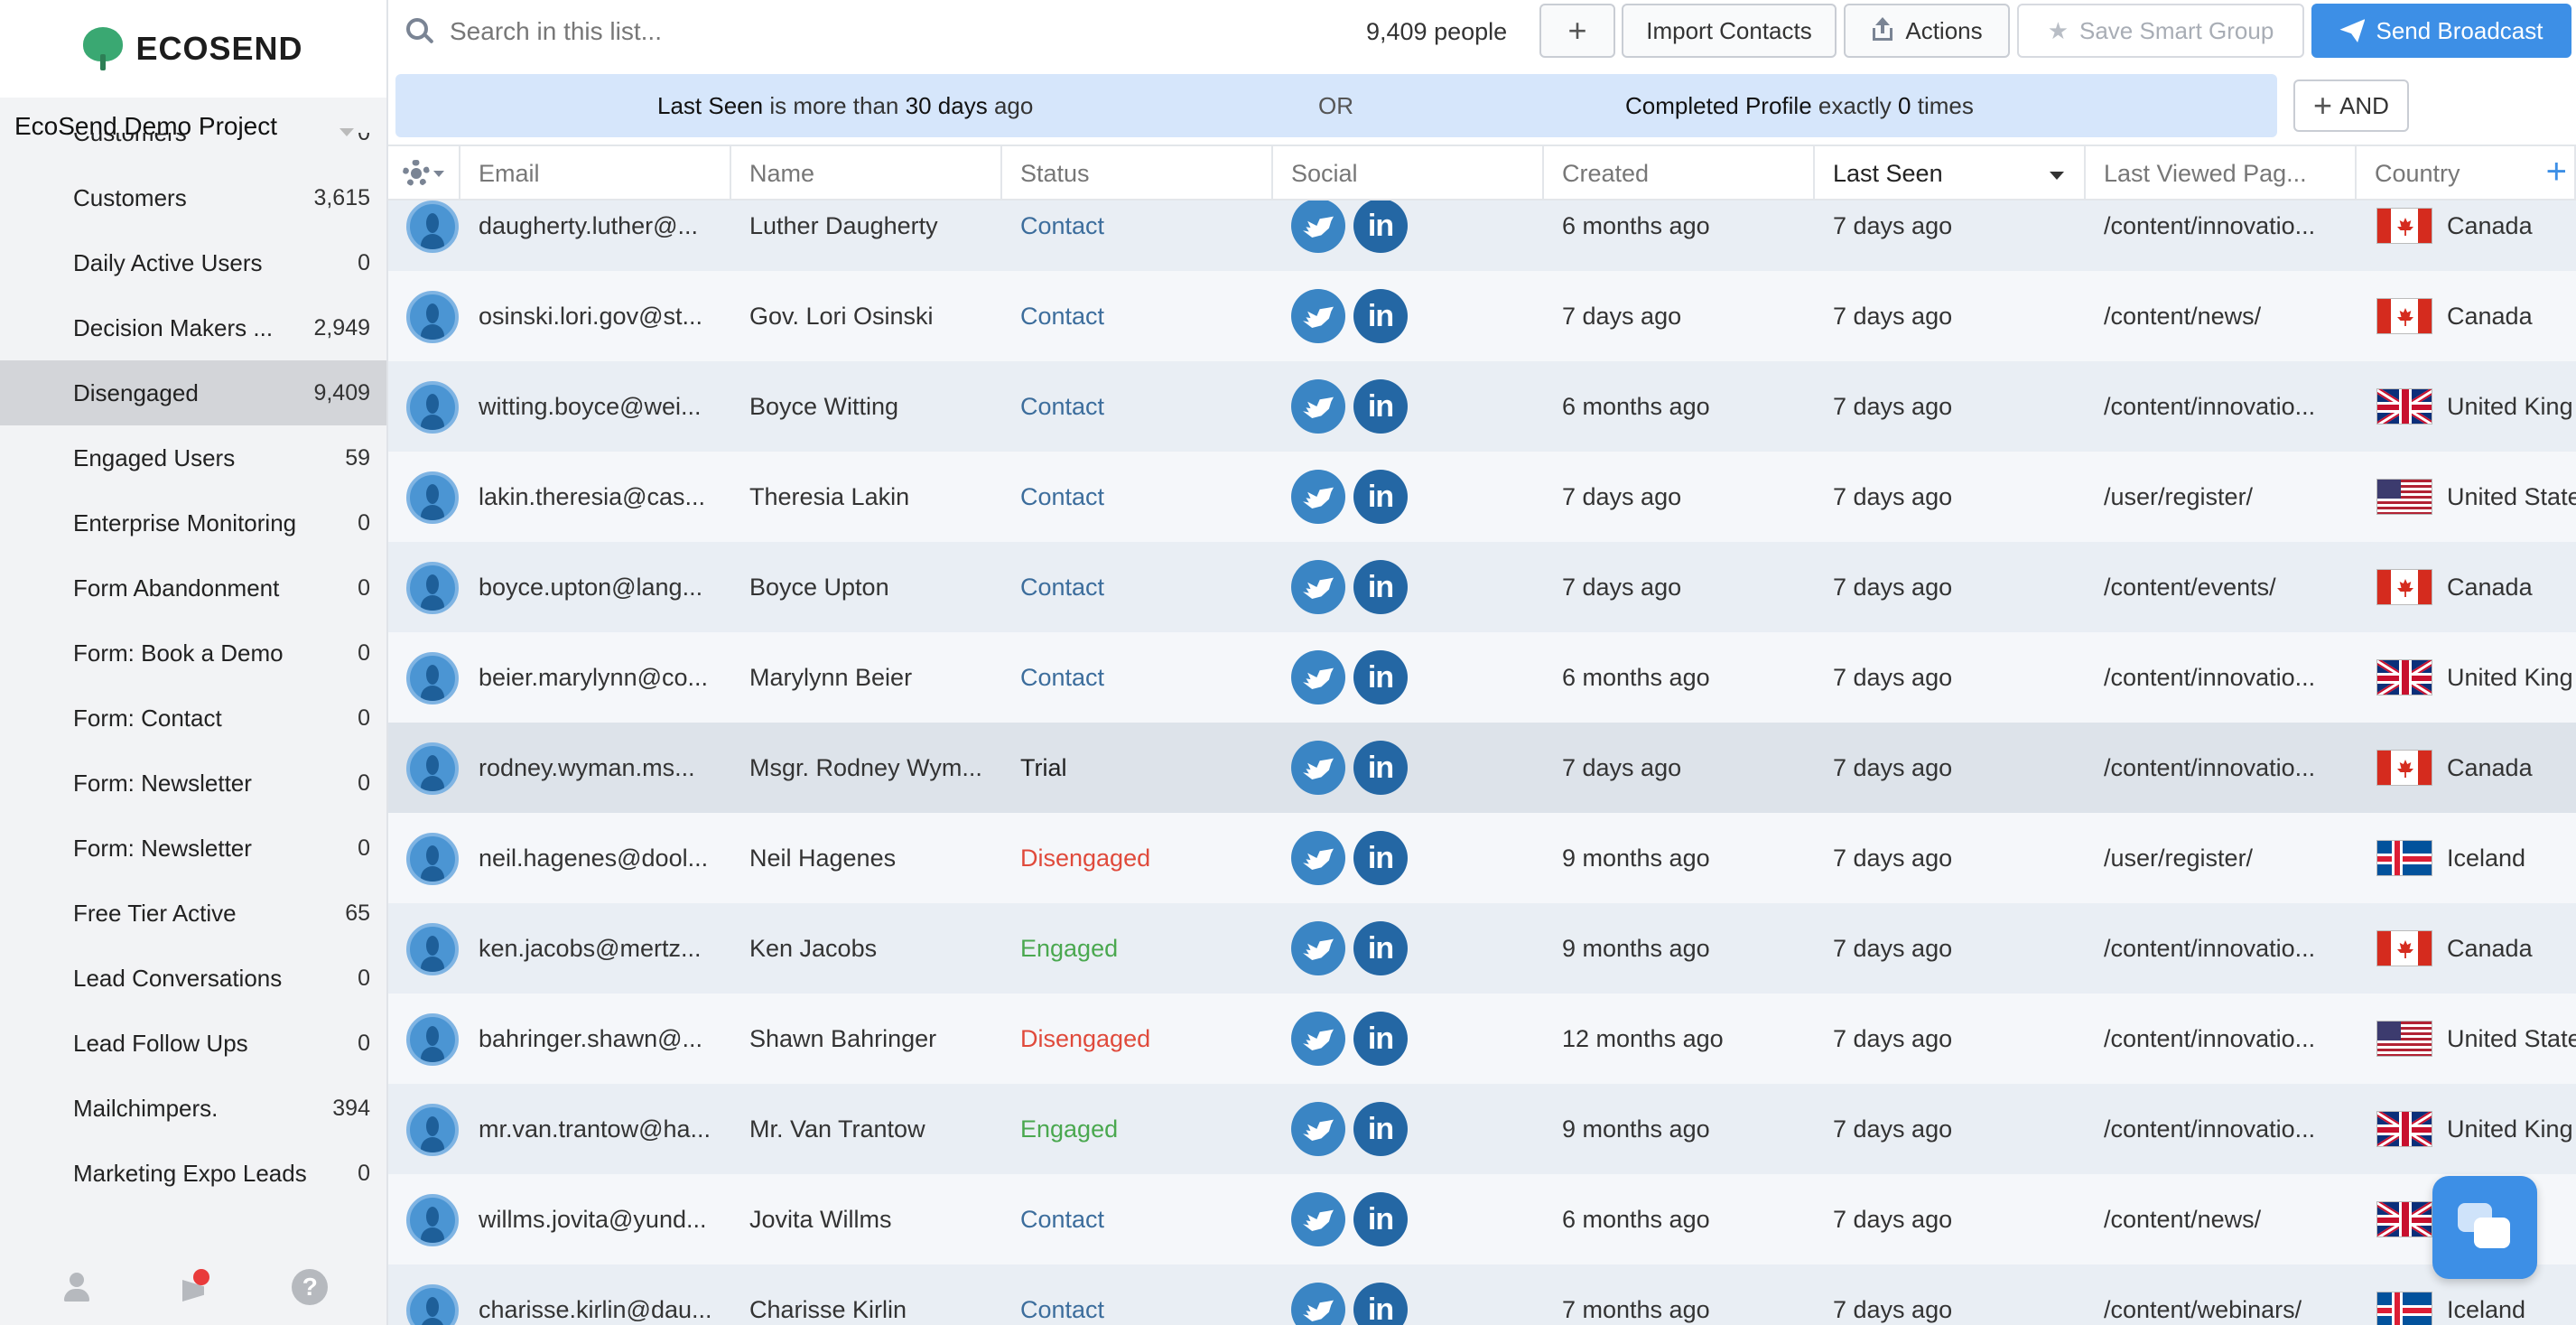 The image size is (2576, 1325). What do you see at coordinates (1927, 31) in the screenshot?
I see `actions-button: Actions` at bounding box center [1927, 31].